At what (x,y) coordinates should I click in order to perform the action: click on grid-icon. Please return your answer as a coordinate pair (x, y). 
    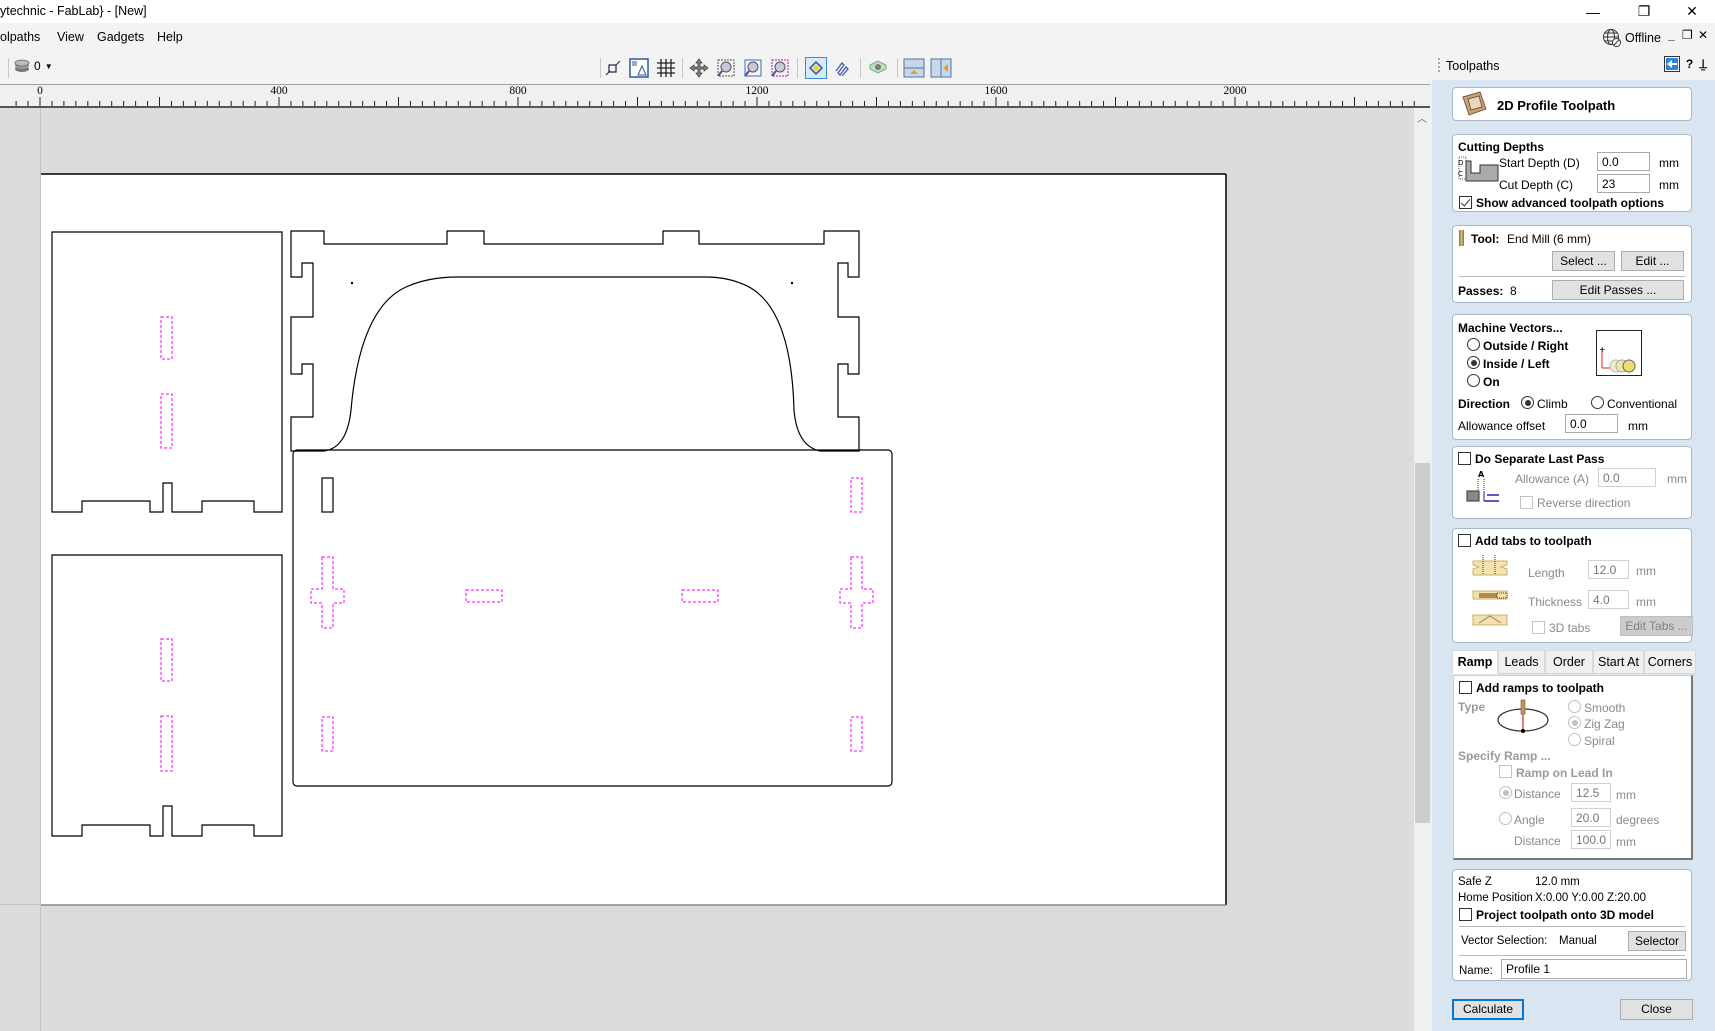
    Looking at the image, I should click on (666, 68).